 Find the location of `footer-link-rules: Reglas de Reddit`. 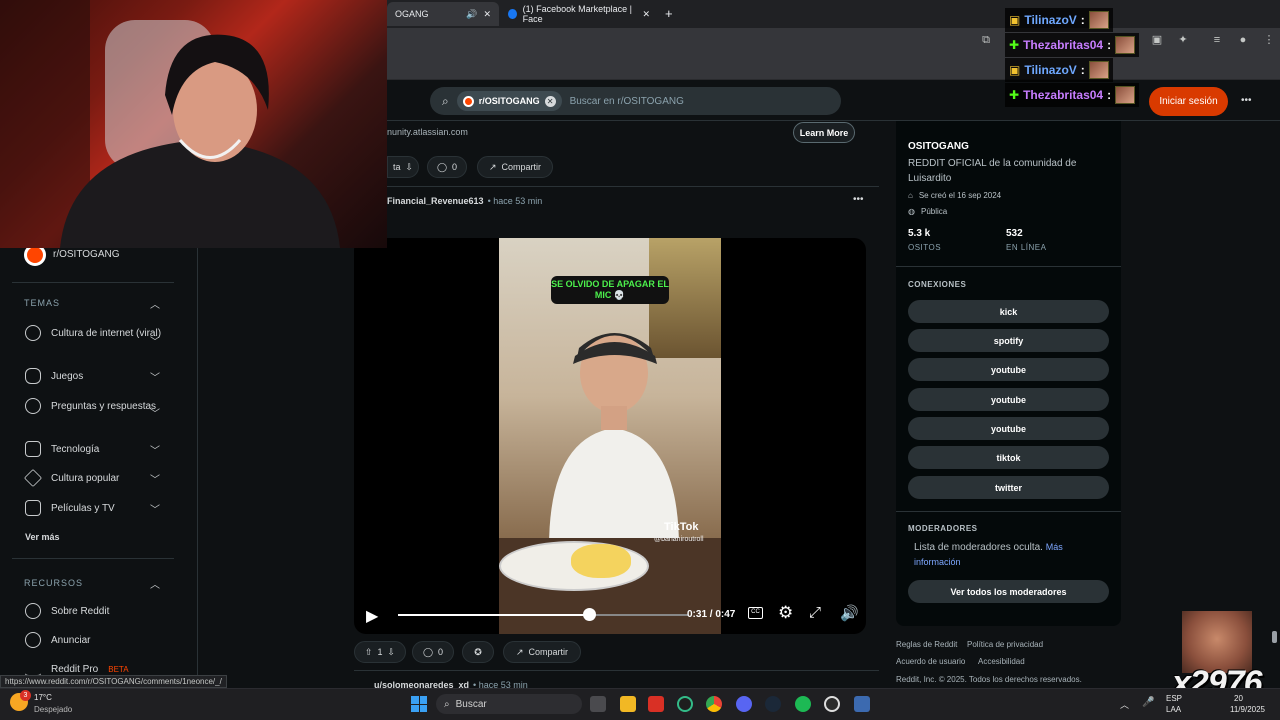

footer-link-rules: Reglas de Reddit is located at coordinates (926, 644).